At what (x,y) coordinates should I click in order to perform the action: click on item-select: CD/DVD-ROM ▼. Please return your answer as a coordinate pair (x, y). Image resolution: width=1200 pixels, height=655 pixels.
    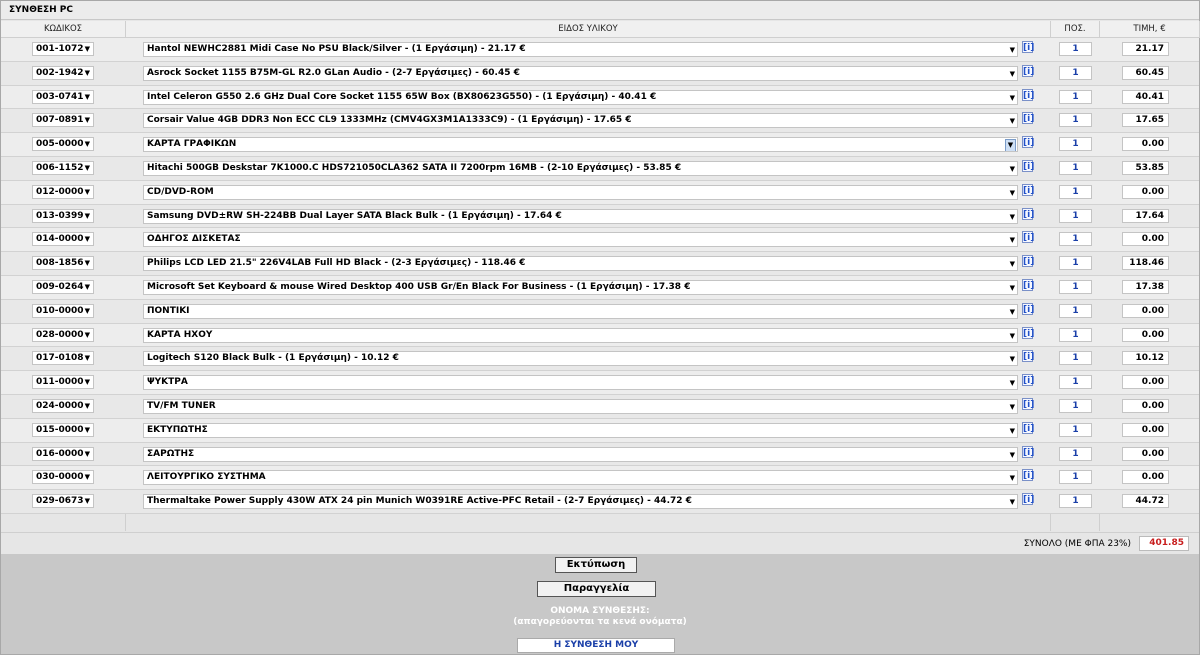
    Looking at the image, I should click on (580, 192).